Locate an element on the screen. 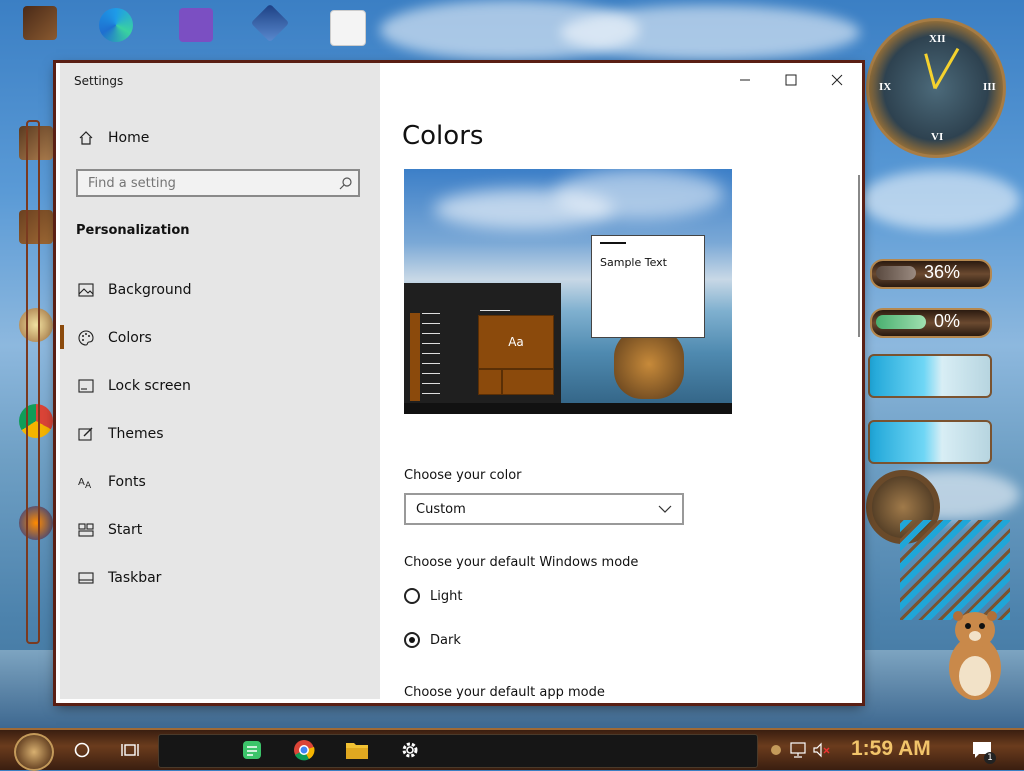  sidebar-item-label: Start is located at coordinates (125, 530).